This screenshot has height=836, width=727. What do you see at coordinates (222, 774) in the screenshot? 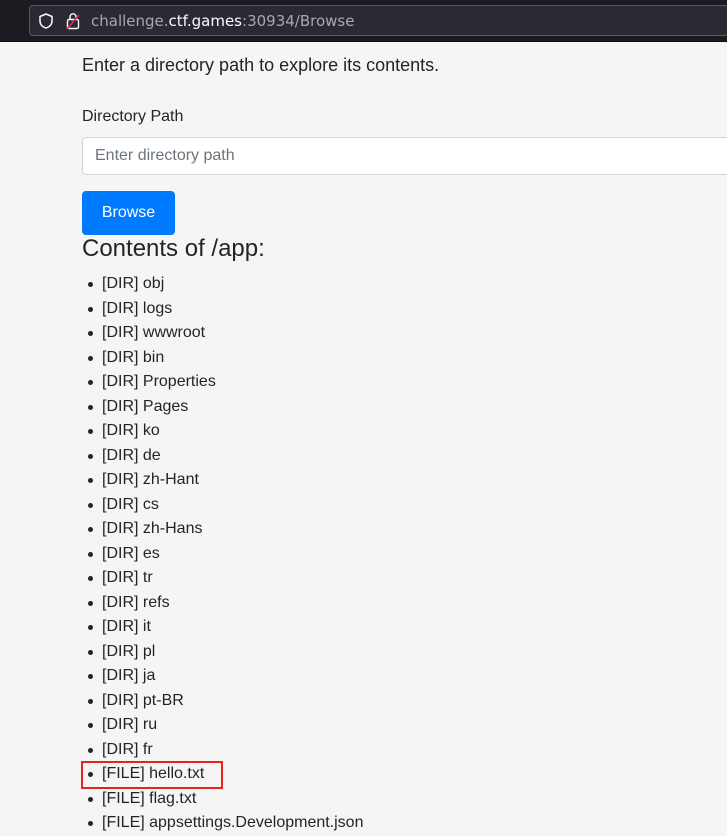
I see `list-item: [FILE] hello.txt` at bounding box center [222, 774].